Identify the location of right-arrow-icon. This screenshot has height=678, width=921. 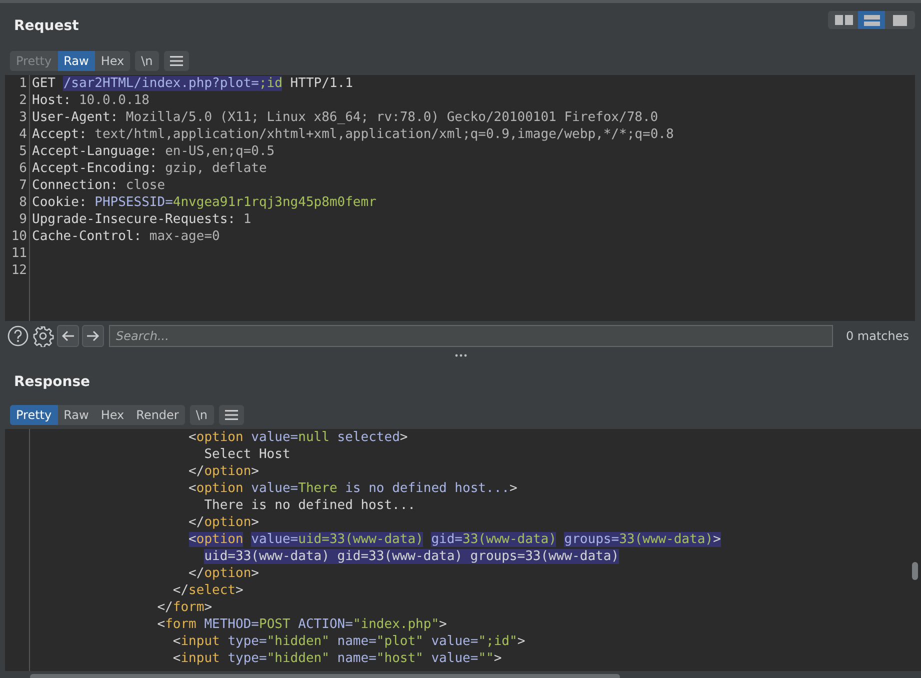
(93, 336).